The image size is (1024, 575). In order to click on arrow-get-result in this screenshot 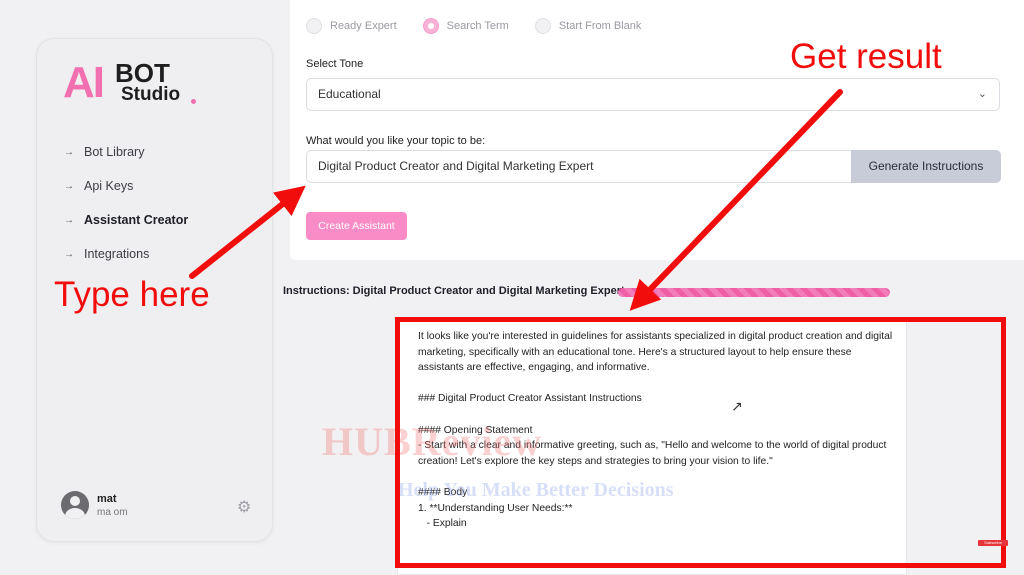, I will do `click(736, 200)`.